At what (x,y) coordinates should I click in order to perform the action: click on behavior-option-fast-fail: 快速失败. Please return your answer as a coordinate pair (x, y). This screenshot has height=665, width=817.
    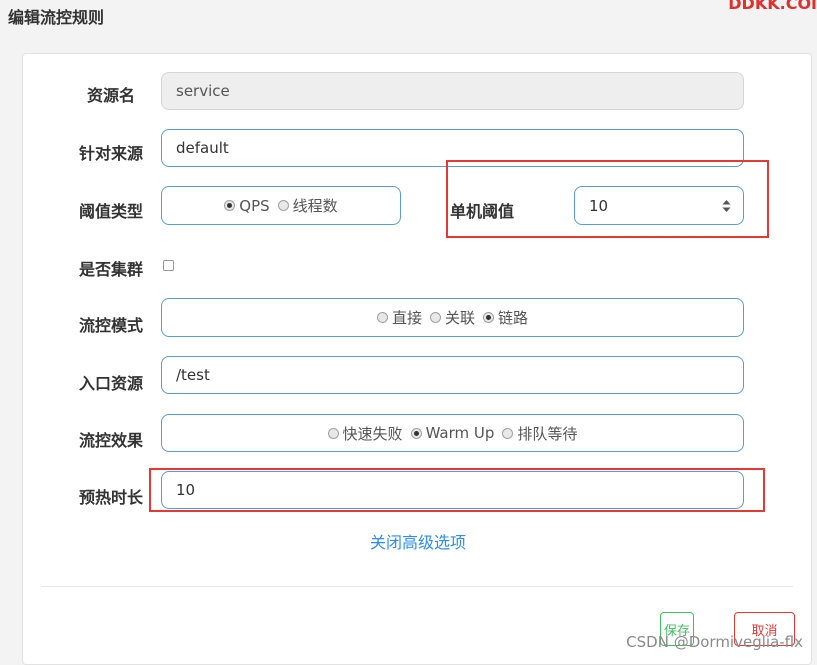
    Looking at the image, I should click on (365, 433).